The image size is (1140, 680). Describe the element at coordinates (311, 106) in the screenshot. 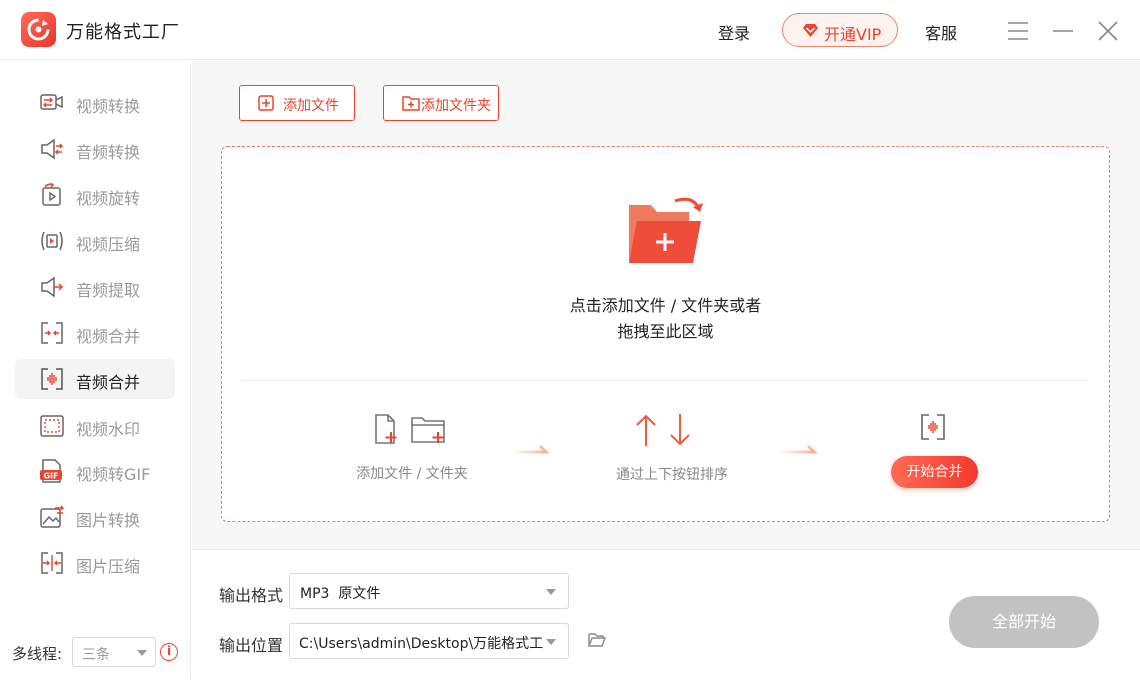

I see `add-file-label: 添加文件` at that location.